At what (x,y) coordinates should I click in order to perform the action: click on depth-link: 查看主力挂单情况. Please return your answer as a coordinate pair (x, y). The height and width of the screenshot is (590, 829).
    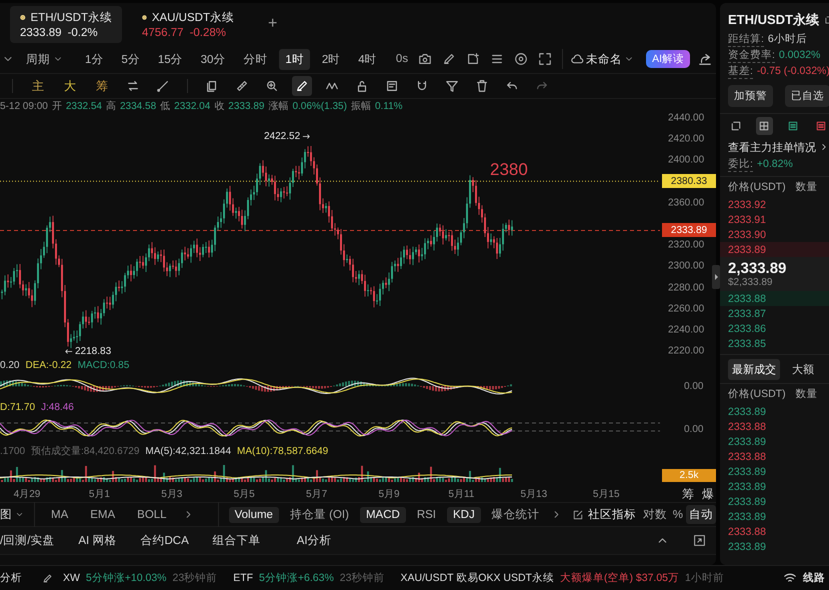
    Looking at the image, I should click on (772, 147).